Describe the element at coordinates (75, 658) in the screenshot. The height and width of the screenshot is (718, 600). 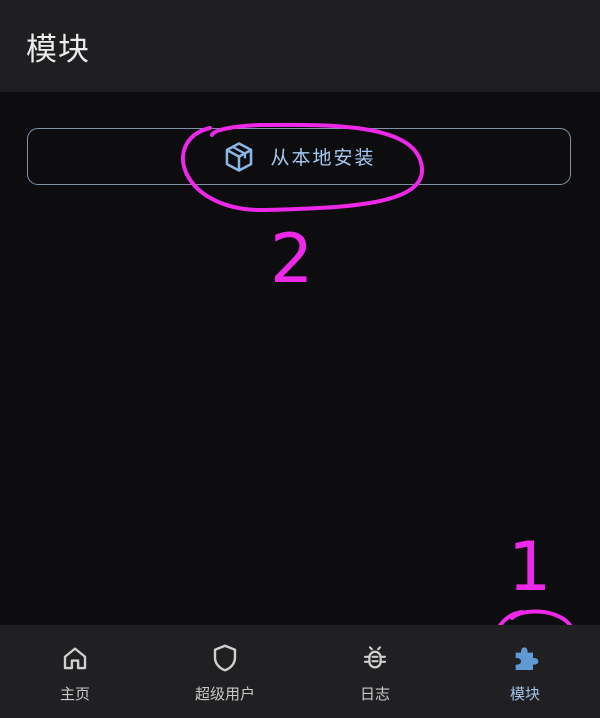
I see `home-icon` at that location.